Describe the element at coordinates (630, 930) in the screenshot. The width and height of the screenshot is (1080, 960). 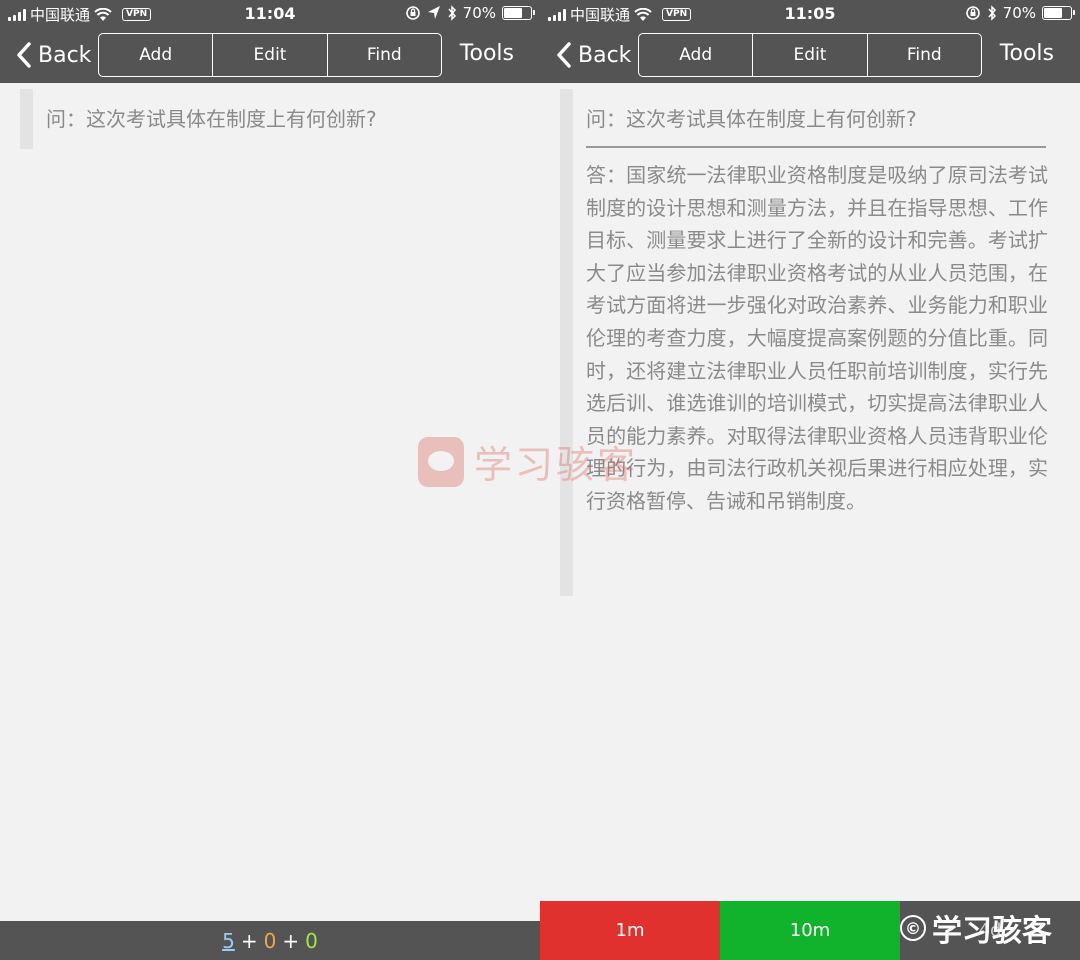
I see `again-button: 1m` at that location.